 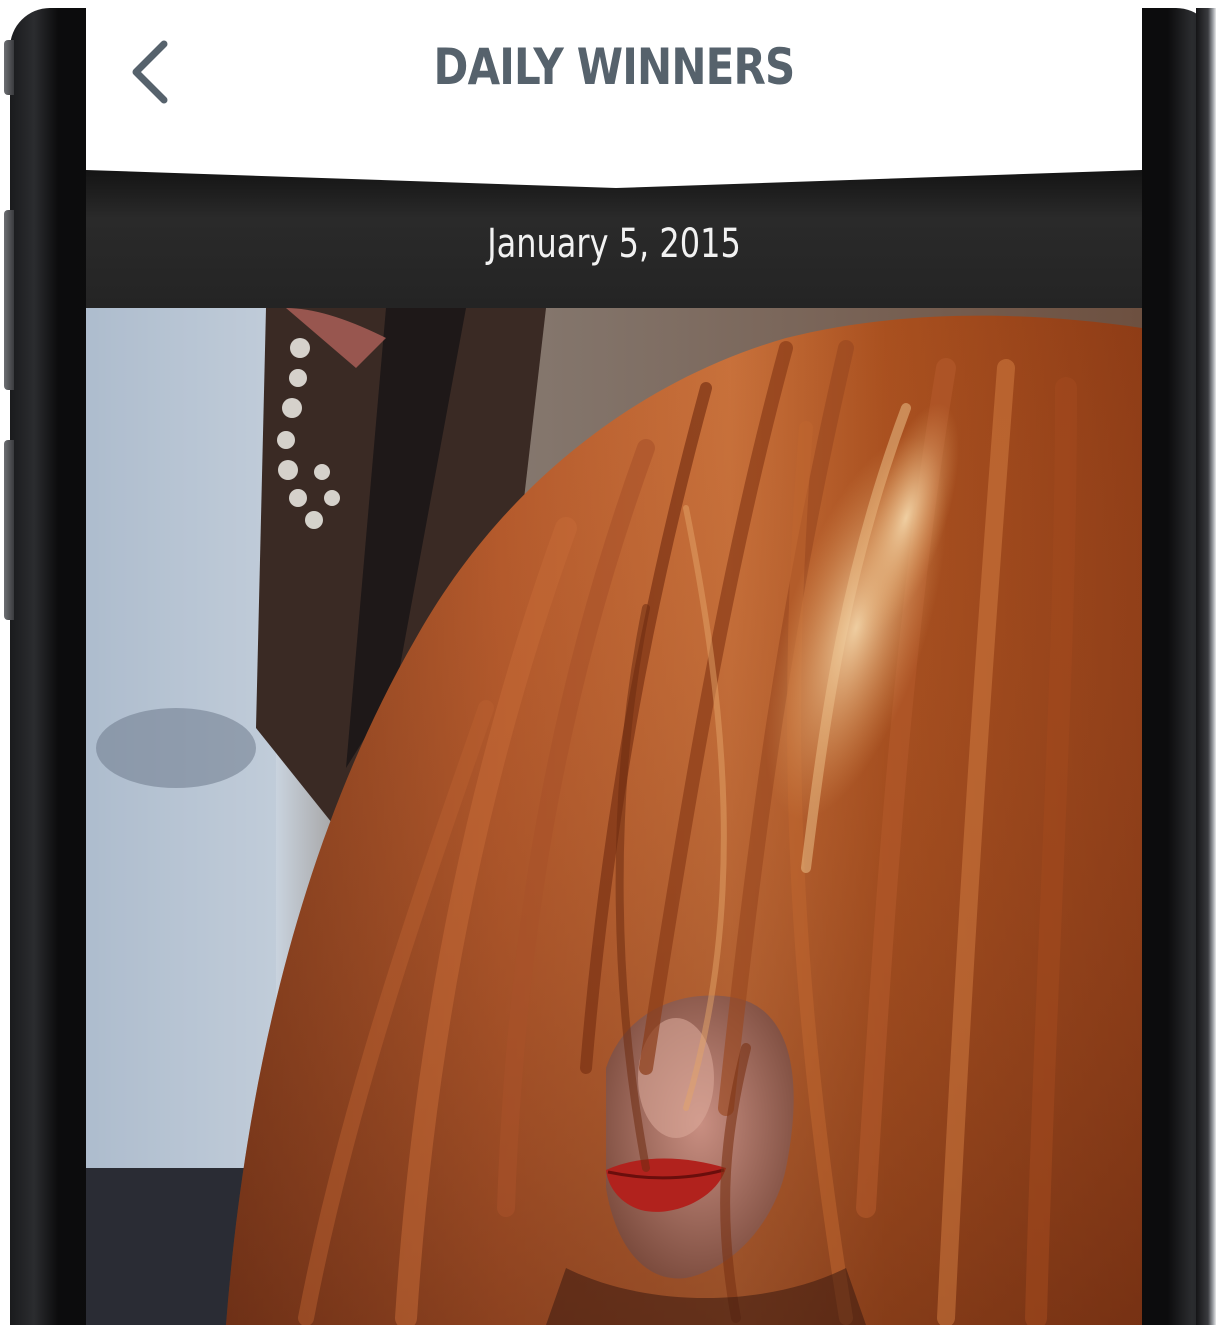 What do you see at coordinates (1206, 666) in the screenshot?
I see `phone-edge` at bounding box center [1206, 666].